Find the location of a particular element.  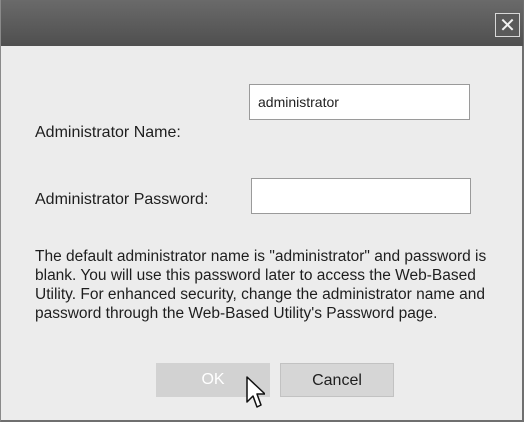

administrator-password-label: Administrator Password: is located at coordinates (122, 199).